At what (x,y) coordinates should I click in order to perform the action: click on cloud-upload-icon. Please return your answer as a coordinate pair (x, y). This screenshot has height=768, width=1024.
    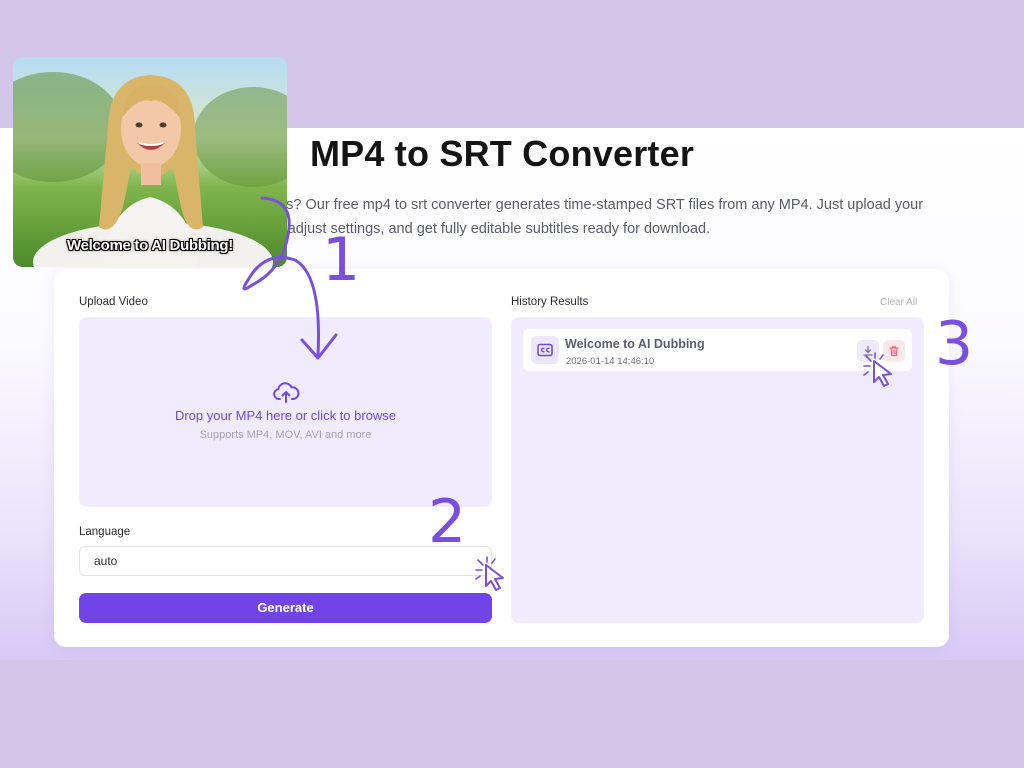
    Looking at the image, I should click on (286, 392).